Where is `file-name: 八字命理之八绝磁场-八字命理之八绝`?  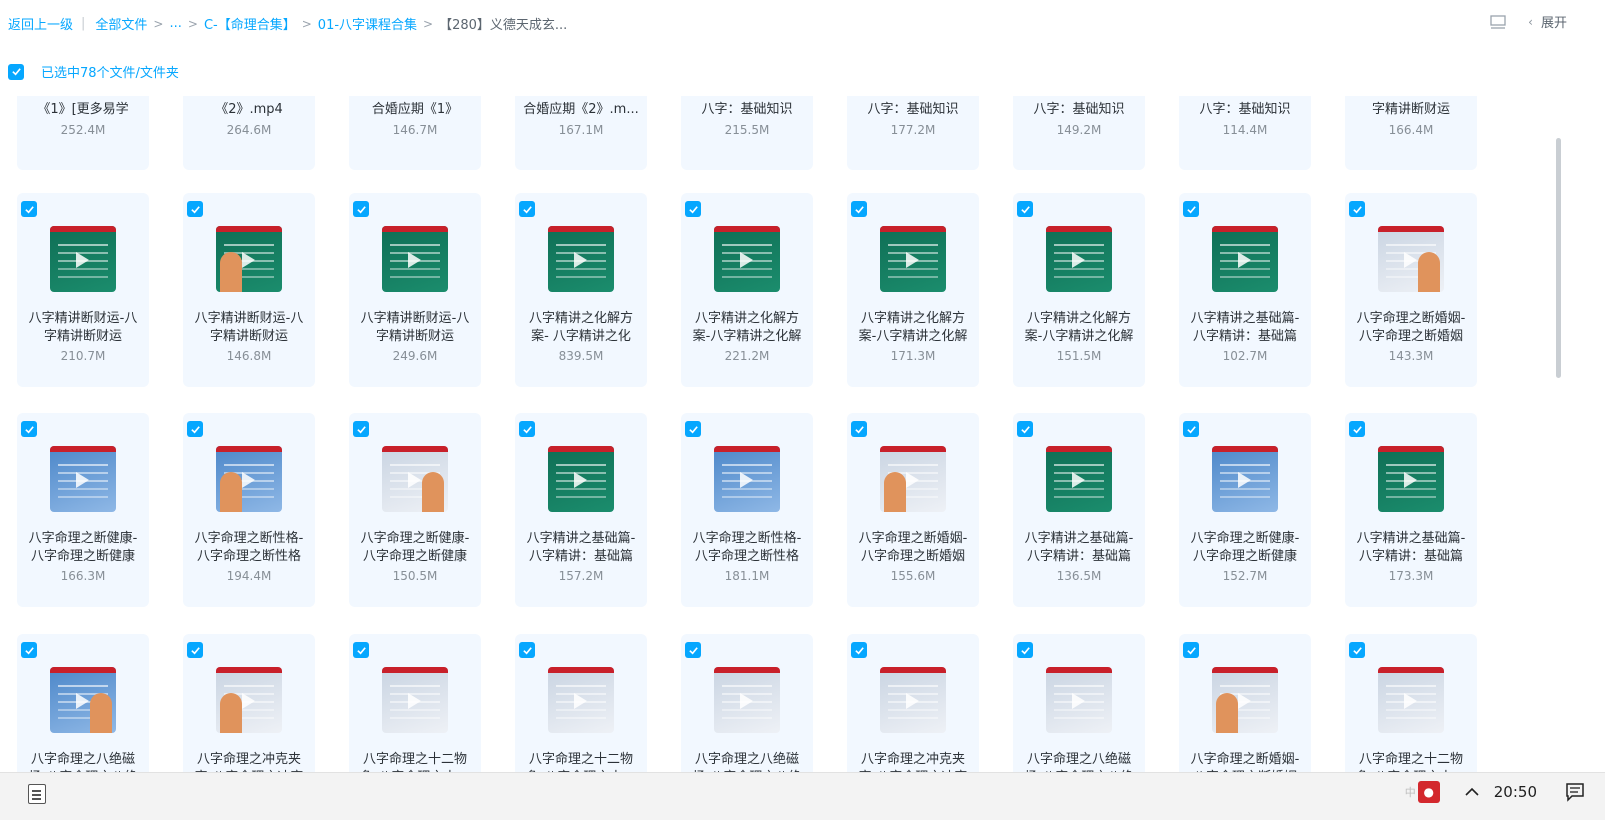 file-name: 八字命理之八绝磁场-八字命理之八绝 is located at coordinates (1079, 761).